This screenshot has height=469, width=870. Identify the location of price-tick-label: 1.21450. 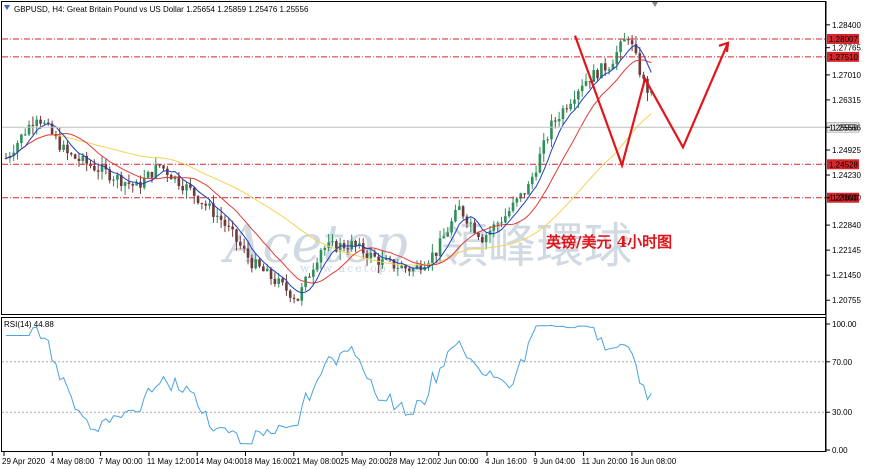
(846, 275).